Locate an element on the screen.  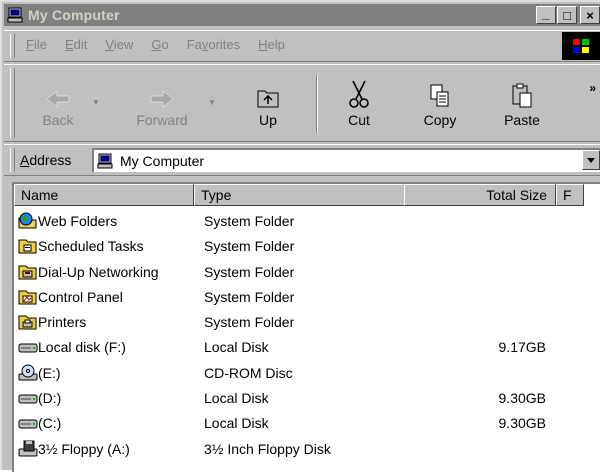
minimize-button: _ is located at coordinates (546, 15).